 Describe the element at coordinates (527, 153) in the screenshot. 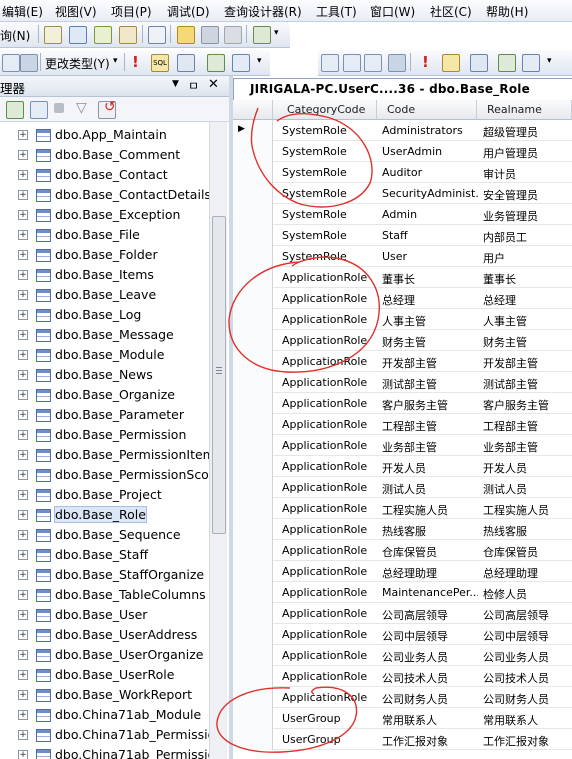

I see `grid-cell-realname: 用户管理员` at that location.